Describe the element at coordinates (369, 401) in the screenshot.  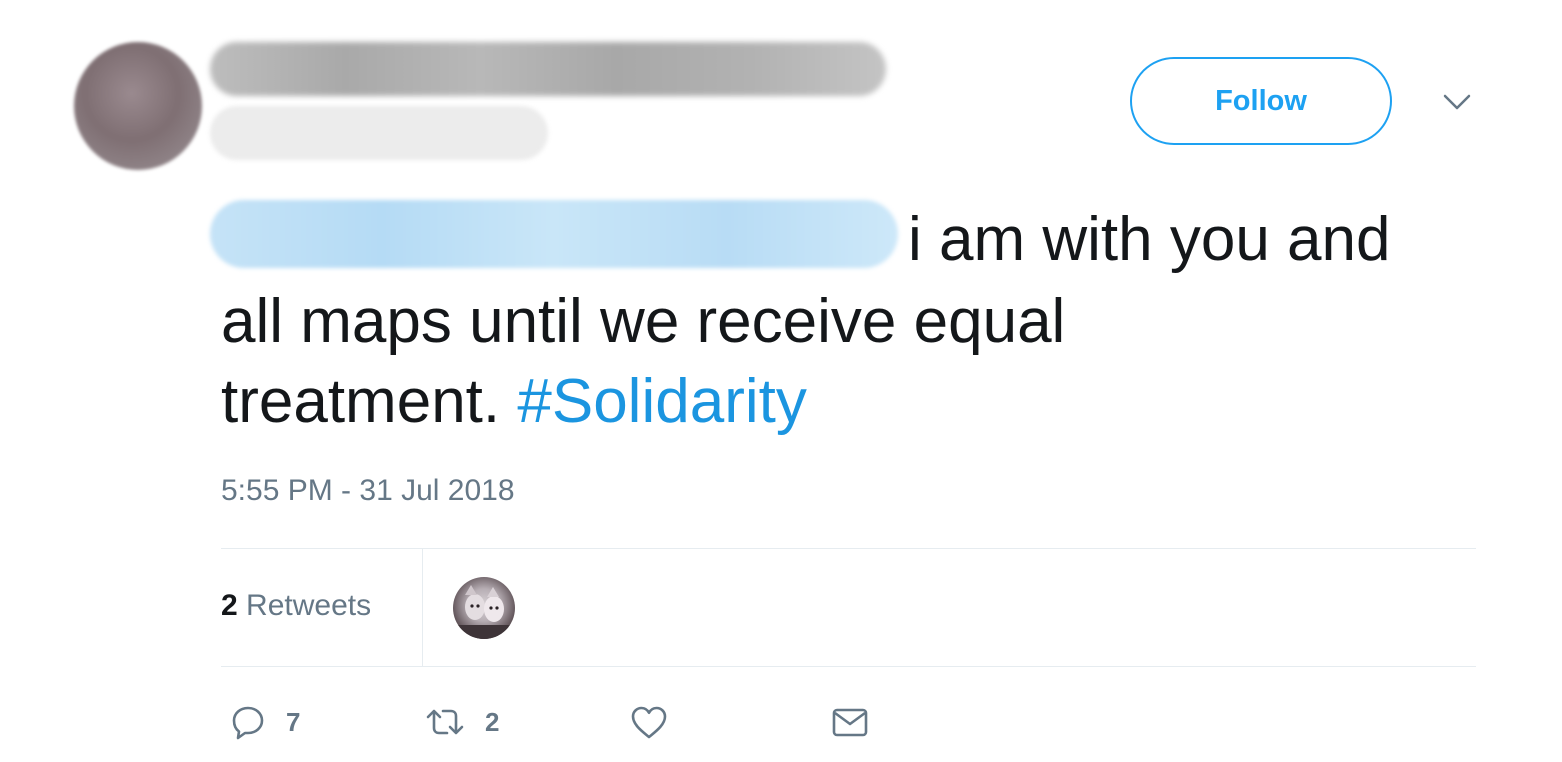
I see `tweet-text-fragment: treatment.` at that location.